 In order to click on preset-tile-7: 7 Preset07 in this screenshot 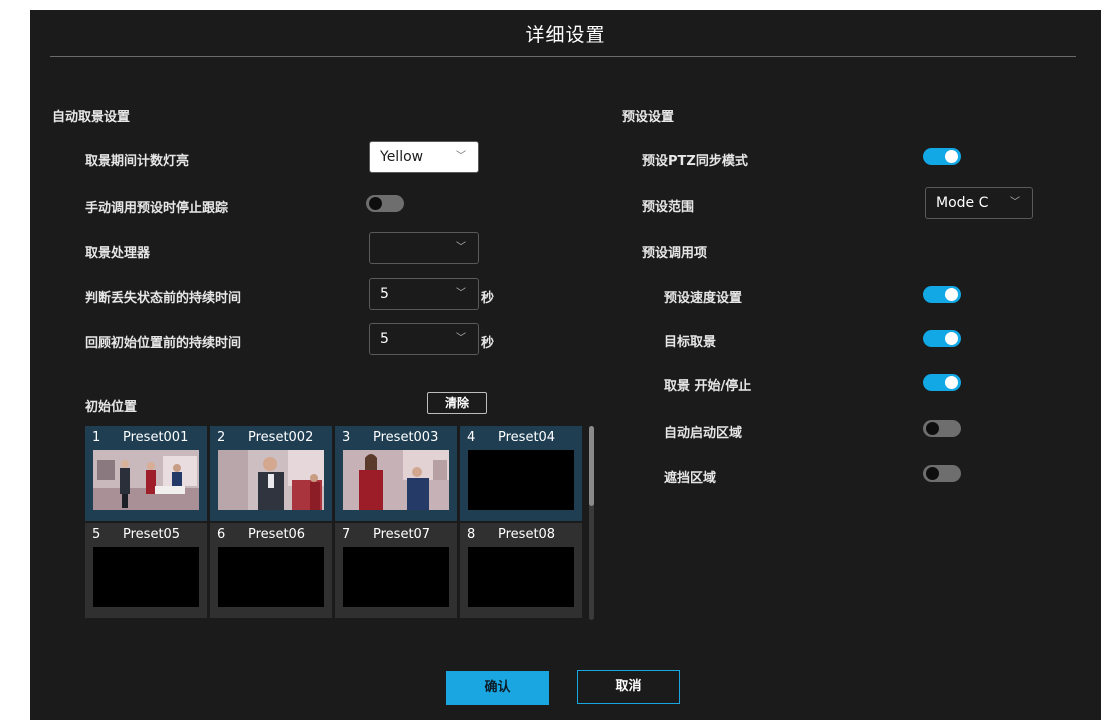, I will do `click(396, 570)`.